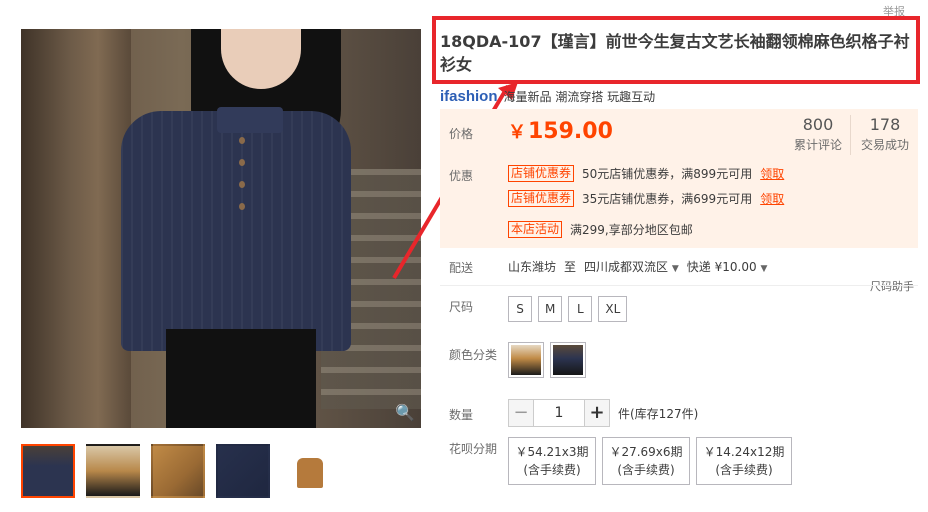 The width and height of the screenshot is (928, 512). I want to click on shipping-row: 山东潍坊 至 四川成都双流区 ▼ 快递 ¥10.00 ▼, so click(637, 266).